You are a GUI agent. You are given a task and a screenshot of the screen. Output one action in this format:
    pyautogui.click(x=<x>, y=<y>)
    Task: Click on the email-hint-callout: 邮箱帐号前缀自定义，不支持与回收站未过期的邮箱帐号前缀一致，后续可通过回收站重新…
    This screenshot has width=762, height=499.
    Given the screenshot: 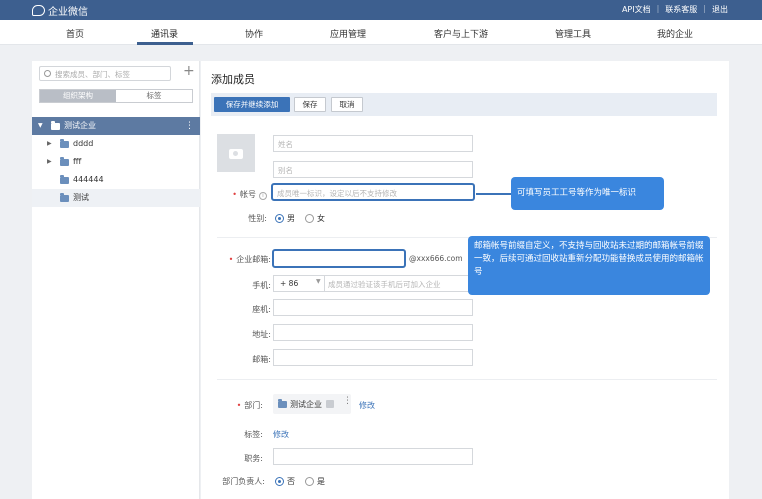 What is the action you would take?
    pyautogui.click(x=589, y=265)
    